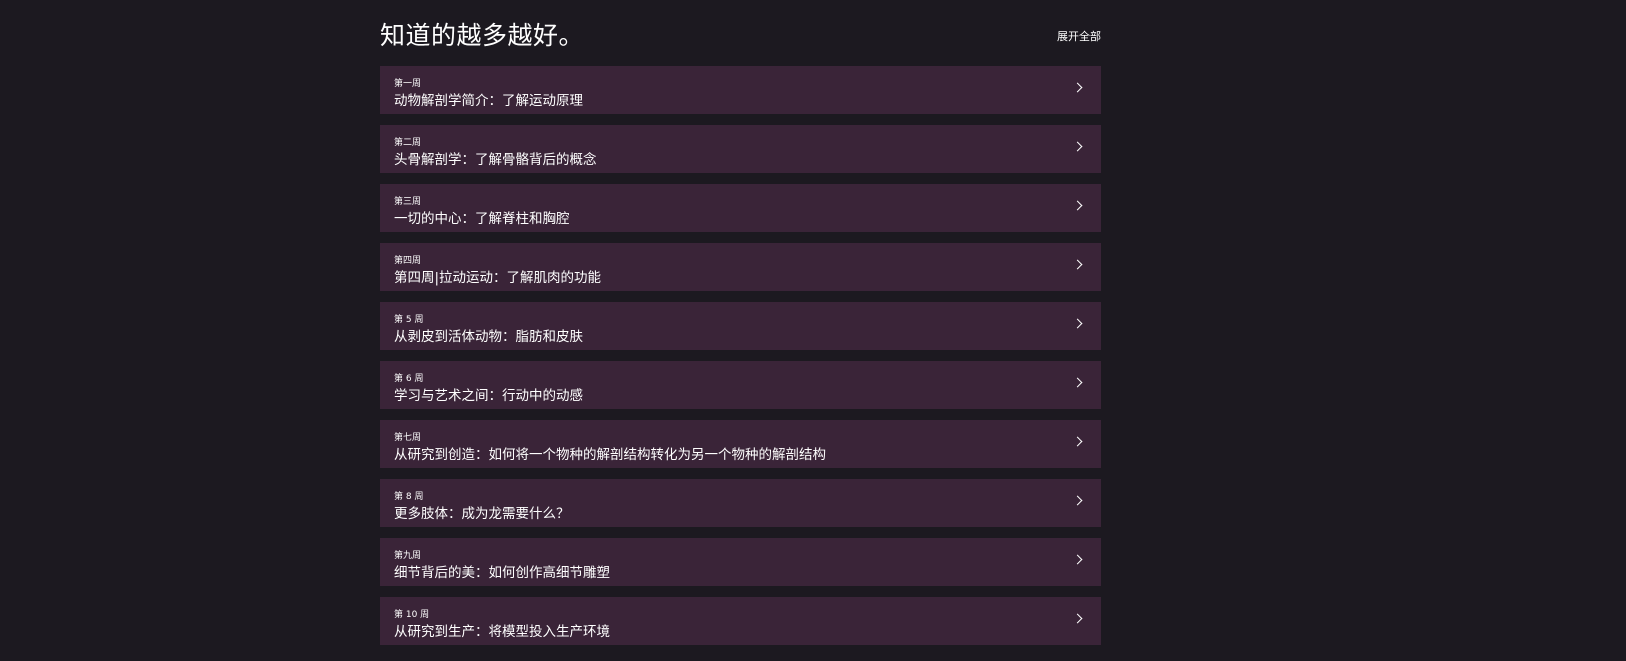 The width and height of the screenshot is (1626, 661). I want to click on week-title: 从研究到生产：将模型投入生产环境, so click(502, 632).